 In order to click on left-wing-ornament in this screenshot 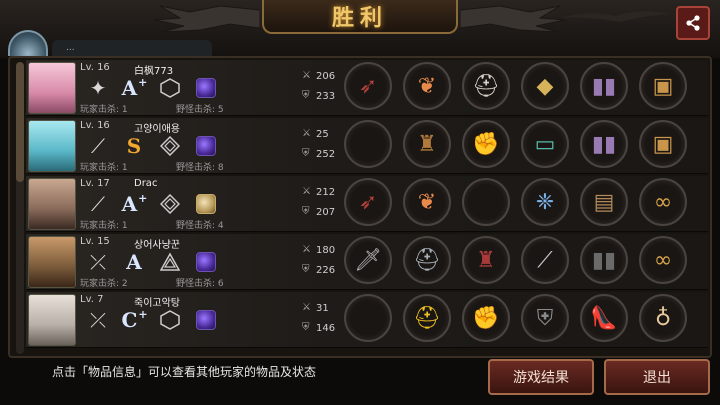, I will do `click(207, 19)`.